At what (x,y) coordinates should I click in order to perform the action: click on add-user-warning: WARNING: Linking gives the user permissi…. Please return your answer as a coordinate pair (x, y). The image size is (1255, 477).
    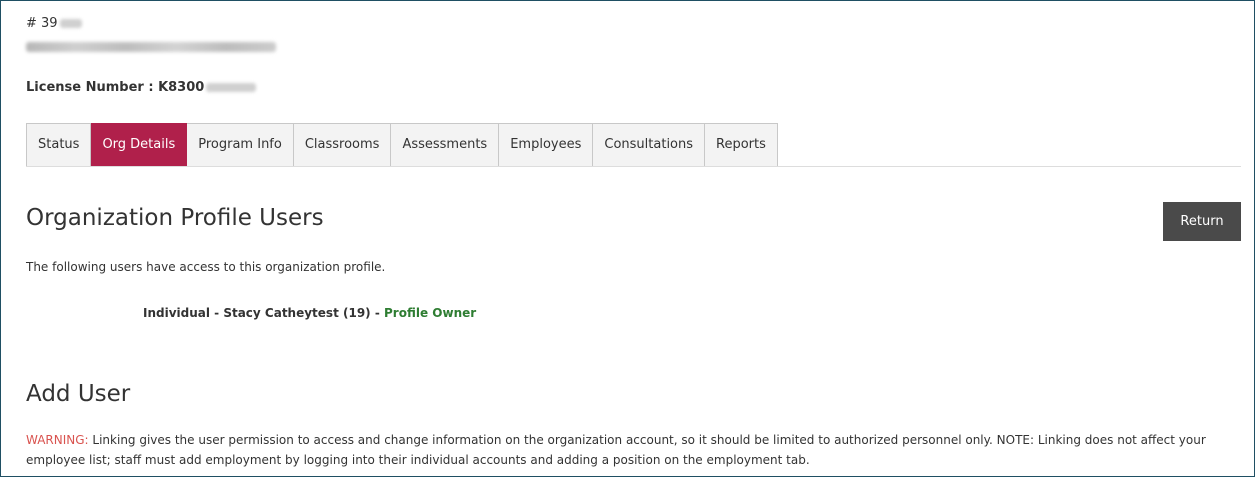
    Looking at the image, I should click on (633, 450).